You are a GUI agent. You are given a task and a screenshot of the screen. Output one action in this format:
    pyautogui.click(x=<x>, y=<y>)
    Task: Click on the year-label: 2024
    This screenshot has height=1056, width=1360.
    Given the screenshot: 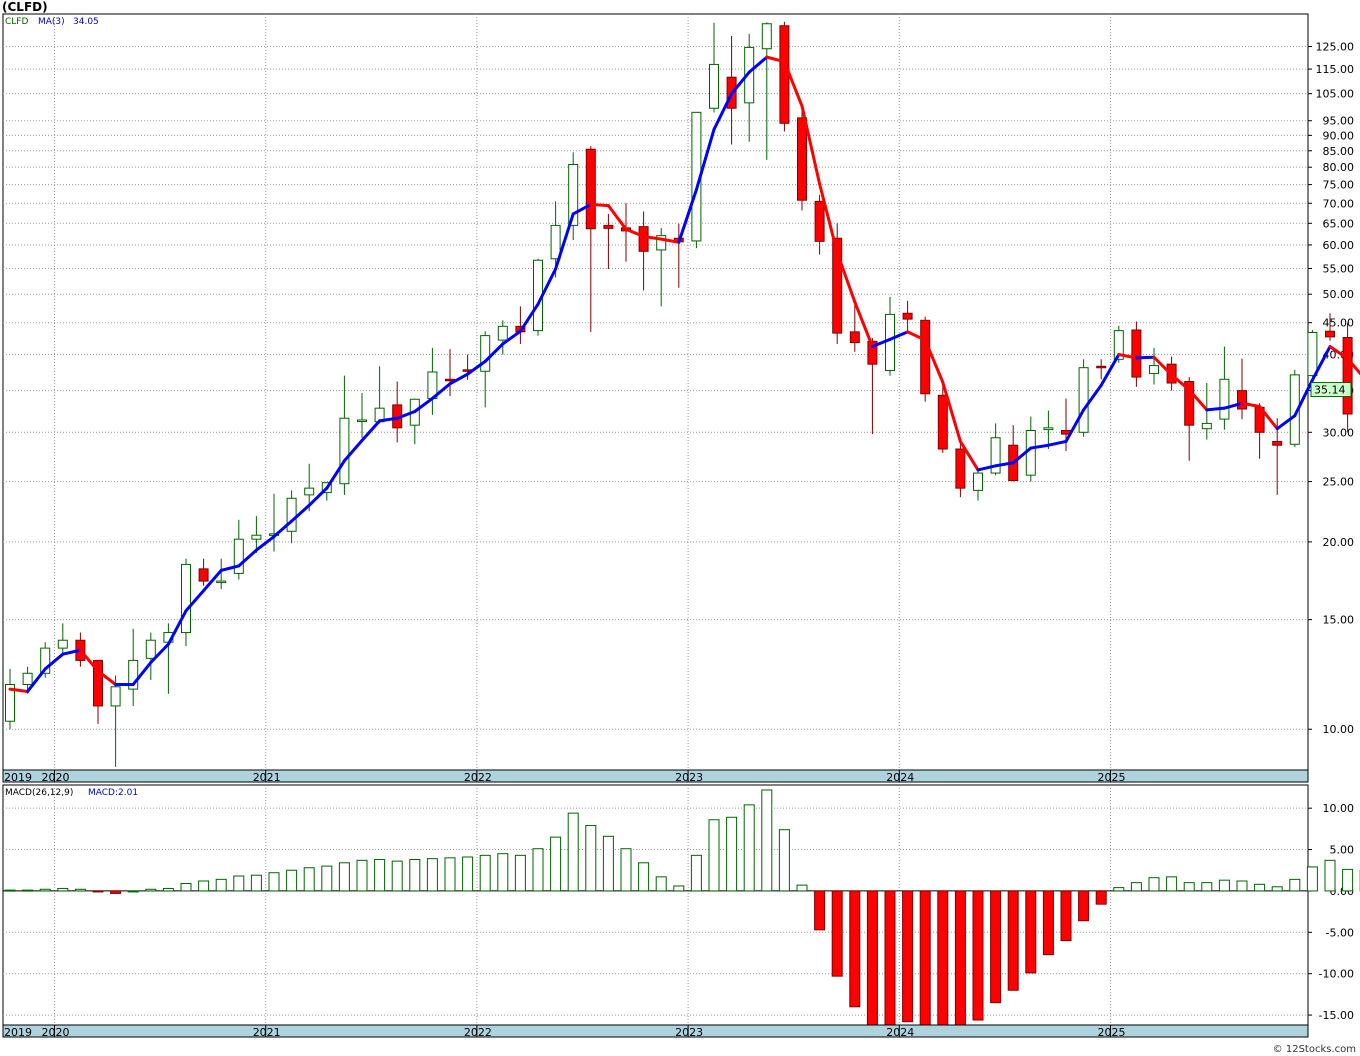 What is the action you would take?
    pyautogui.click(x=900, y=777)
    